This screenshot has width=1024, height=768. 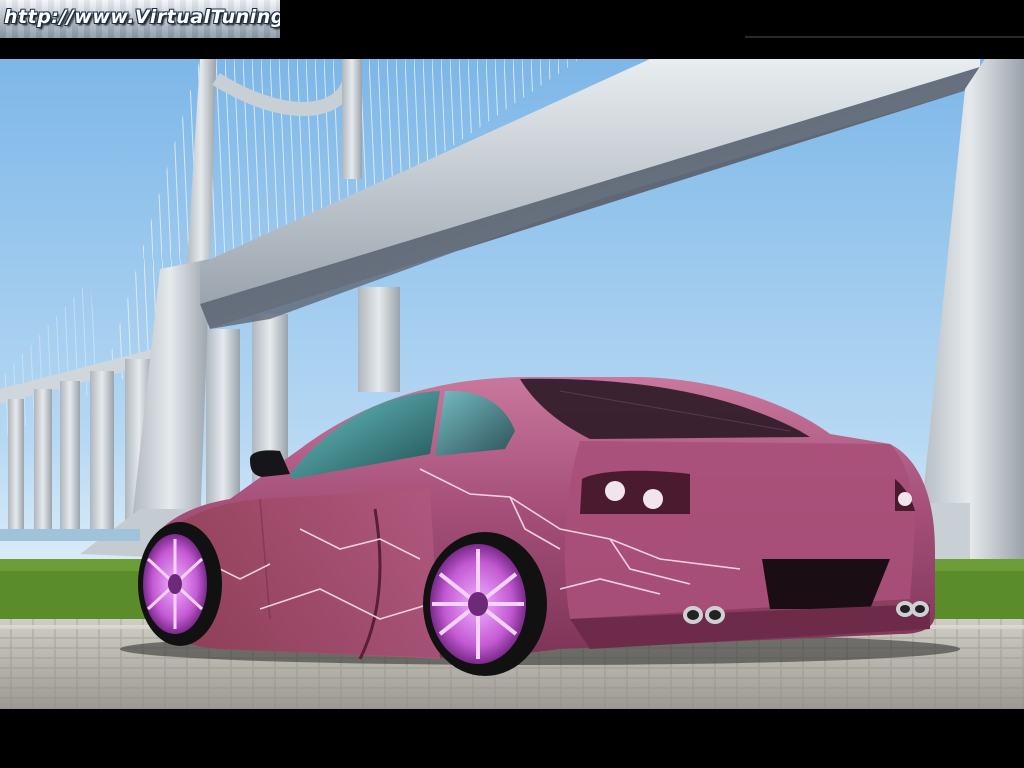 I want to click on water, so click(x=70, y=535).